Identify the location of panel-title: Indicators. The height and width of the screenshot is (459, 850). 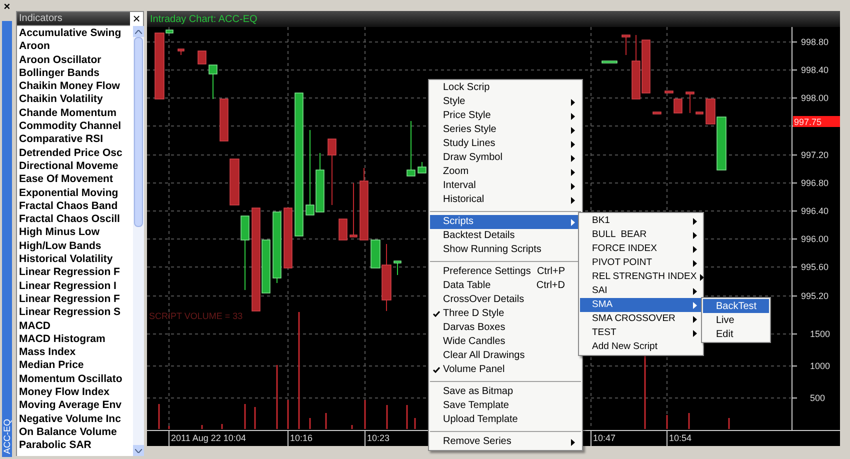
(41, 19).